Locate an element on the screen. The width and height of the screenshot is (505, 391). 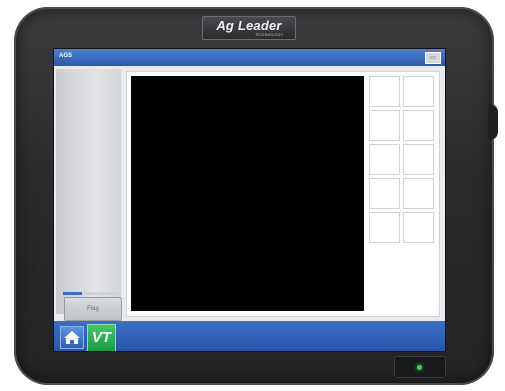
home-button is located at coordinates (72, 337).